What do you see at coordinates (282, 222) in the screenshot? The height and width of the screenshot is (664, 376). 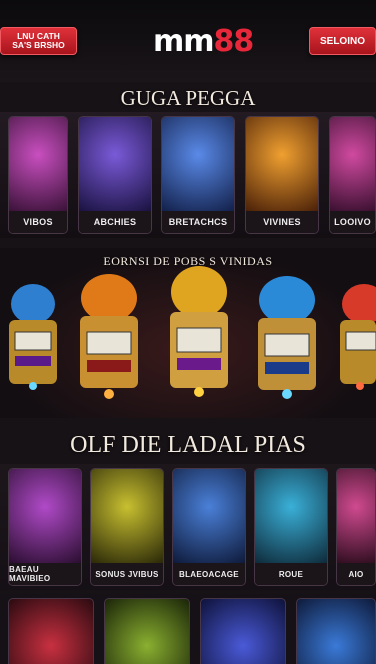 I see `game-label: VIVINES` at bounding box center [282, 222].